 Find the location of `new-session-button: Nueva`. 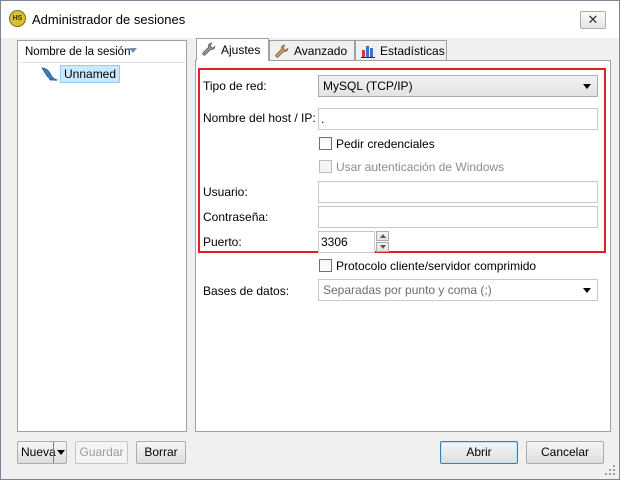

new-session-button: Nueva is located at coordinates (42, 452).